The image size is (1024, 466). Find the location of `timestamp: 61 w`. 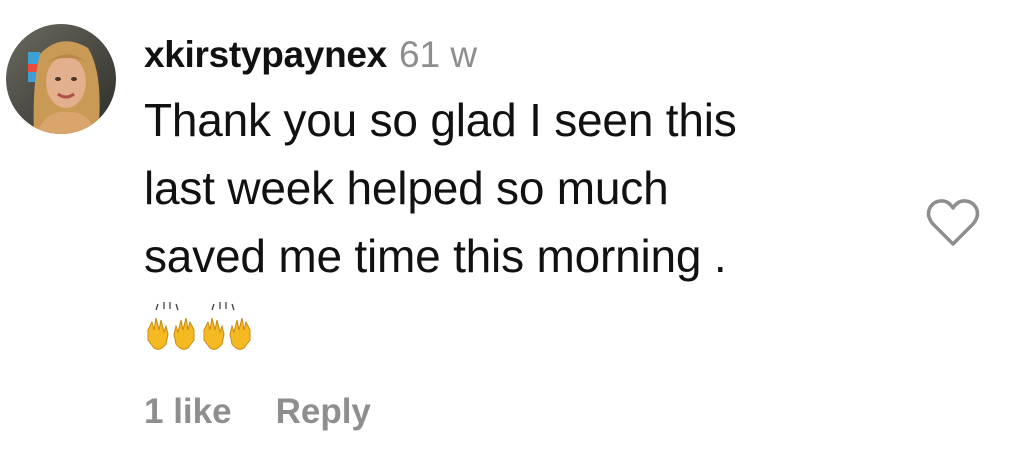

timestamp: 61 w is located at coordinates (438, 54).